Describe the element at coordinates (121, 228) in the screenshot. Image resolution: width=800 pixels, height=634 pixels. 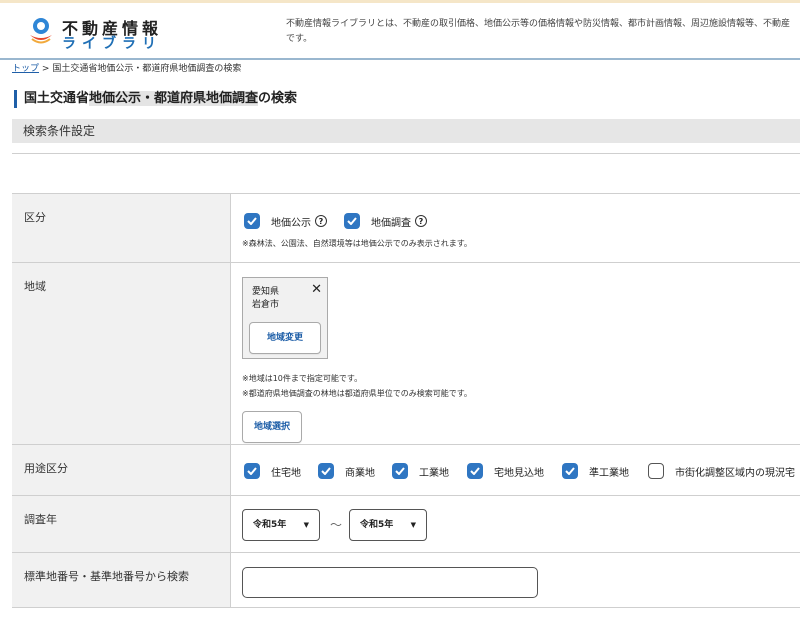
I see `category-label: 区分` at that location.